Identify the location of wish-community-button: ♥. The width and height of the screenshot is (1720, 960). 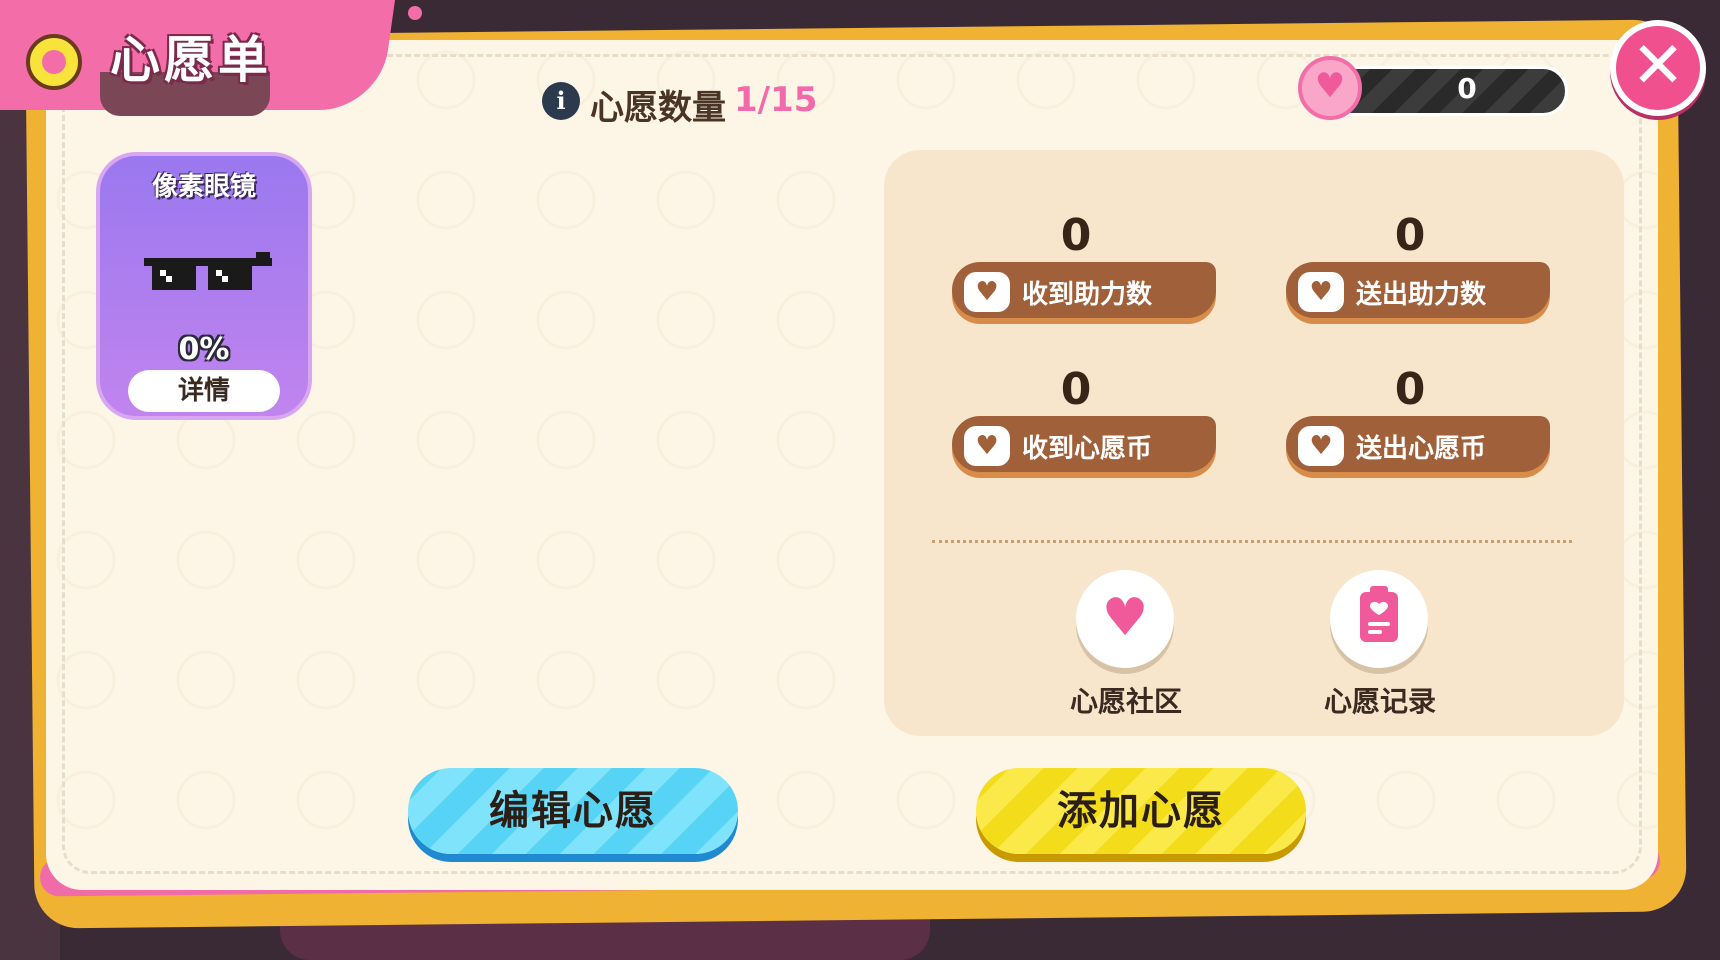
(1125, 619).